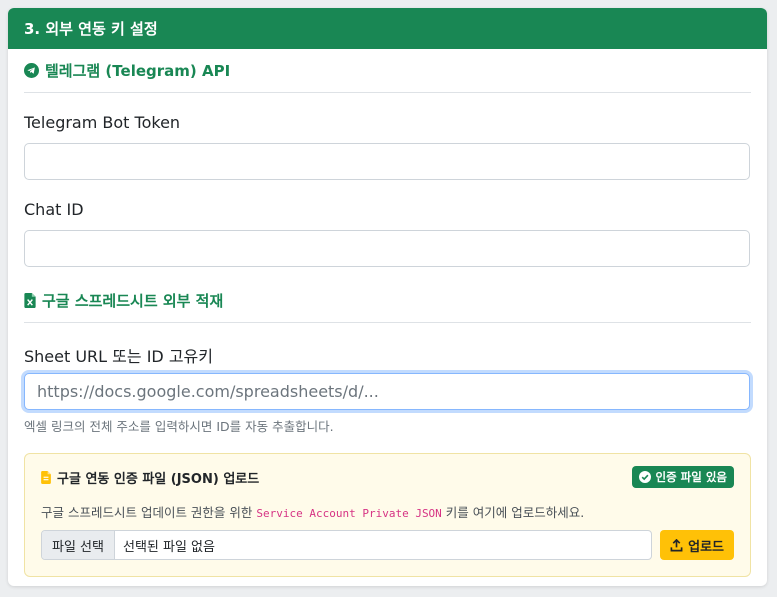 Image resolution: width=777 pixels, height=597 pixels. Describe the element at coordinates (168, 547) in the screenshot. I see `selected-file-name: 선택된 파일 없음` at that location.